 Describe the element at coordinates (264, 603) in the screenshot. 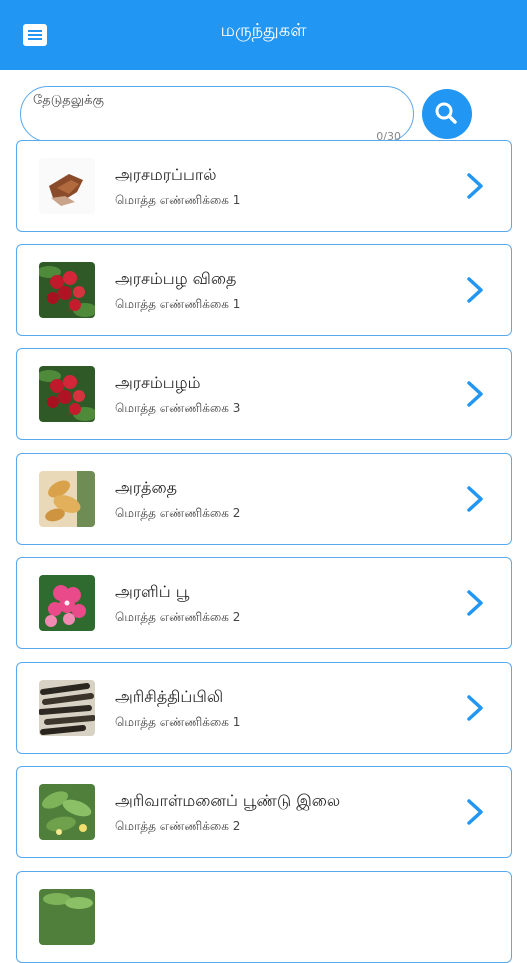

I see `list-item: அரளிப் பூ மொத்த எண்ணிக்கை 2` at that location.